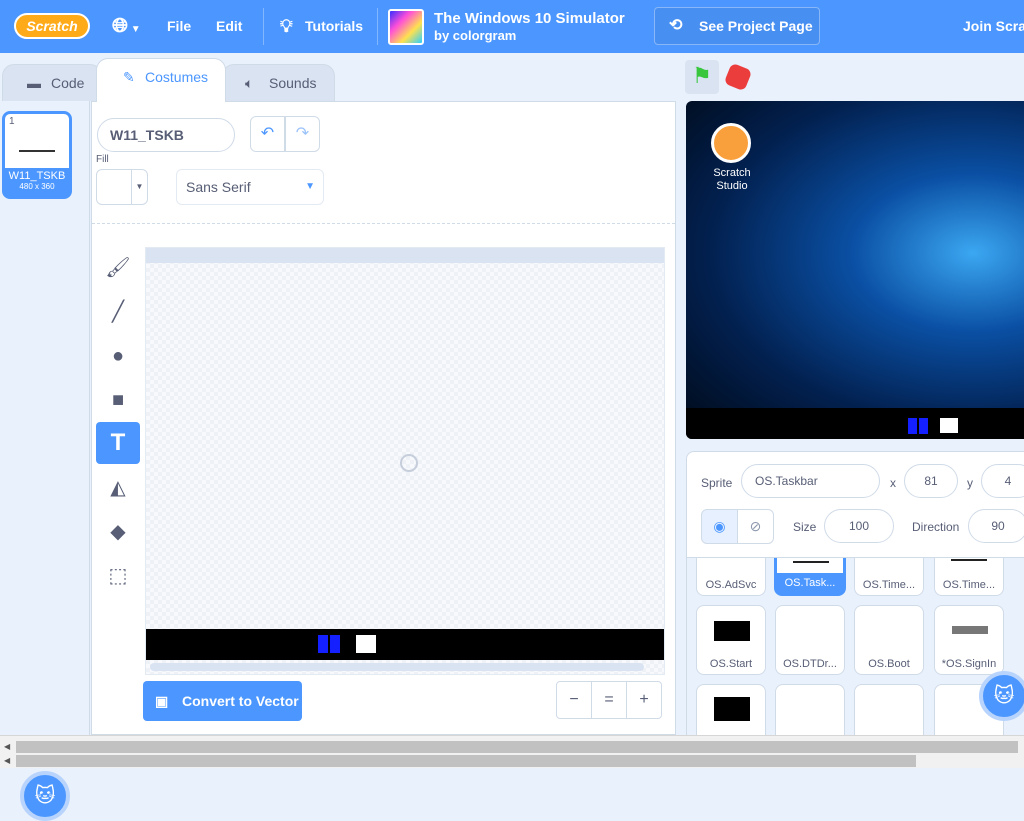 The width and height of the screenshot is (1024, 821). I want to click on text-tool: T, so click(118, 443).